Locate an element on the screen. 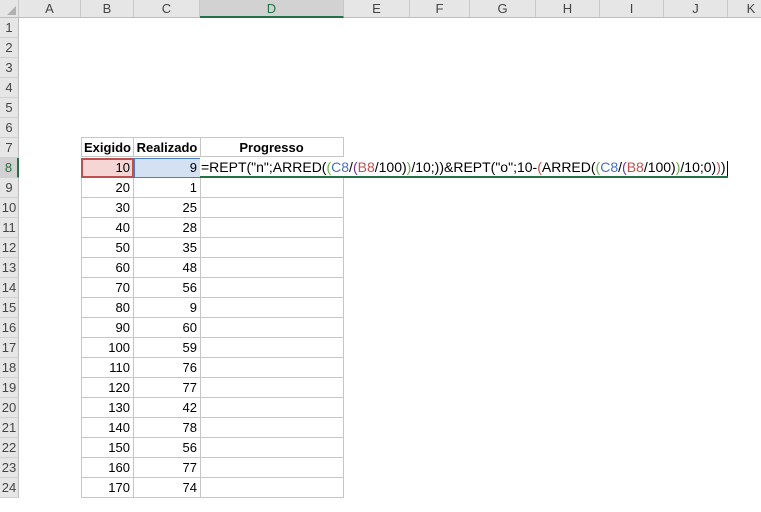  formula-token: /10;))&REPT("o";10- is located at coordinates (474, 167).